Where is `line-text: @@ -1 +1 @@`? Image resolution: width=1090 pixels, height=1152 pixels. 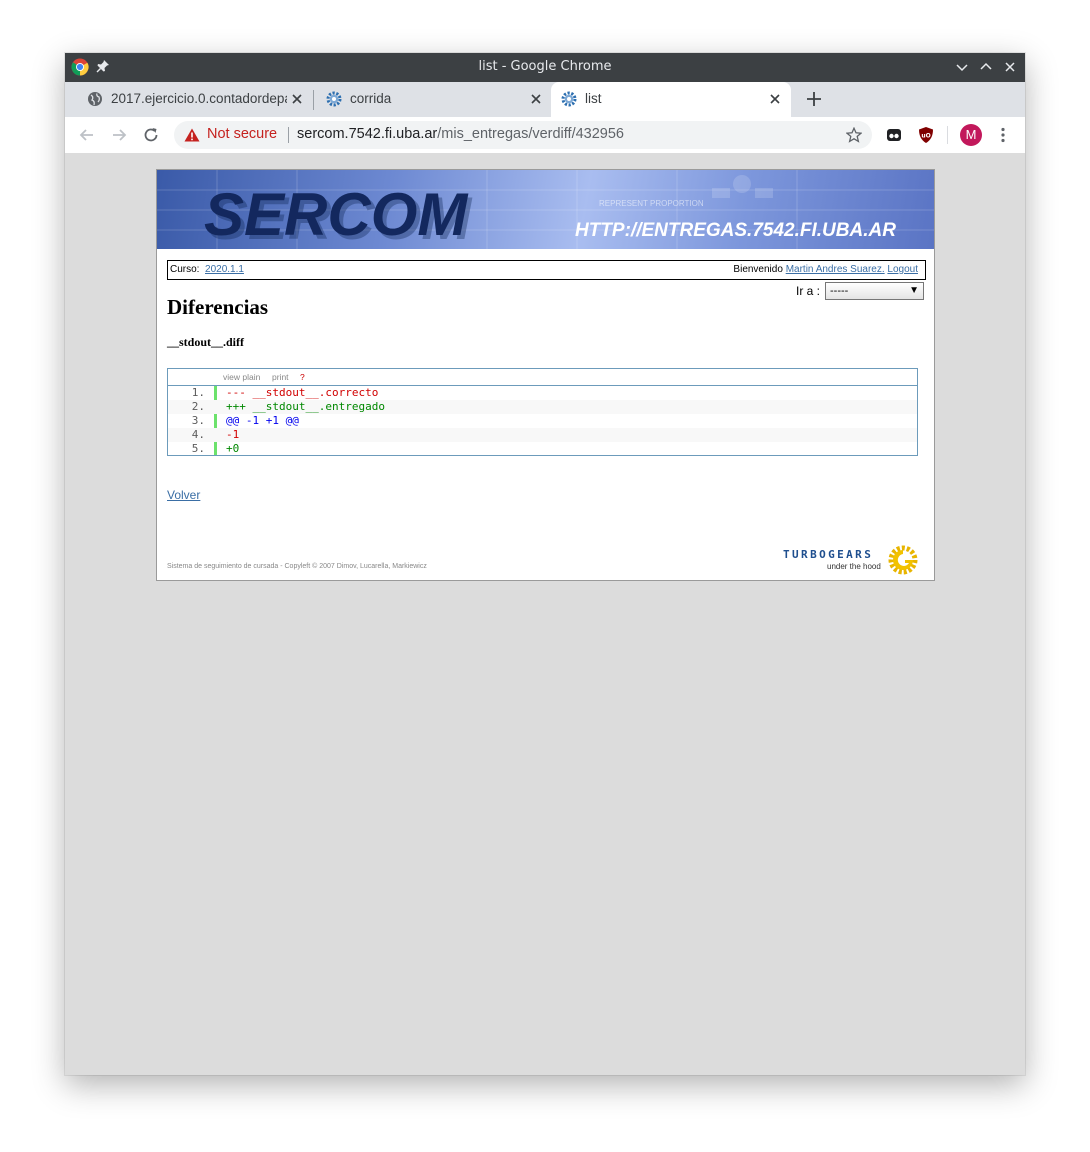 line-text: @@ -1 +1 @@ is located at coordinates (262, 420).